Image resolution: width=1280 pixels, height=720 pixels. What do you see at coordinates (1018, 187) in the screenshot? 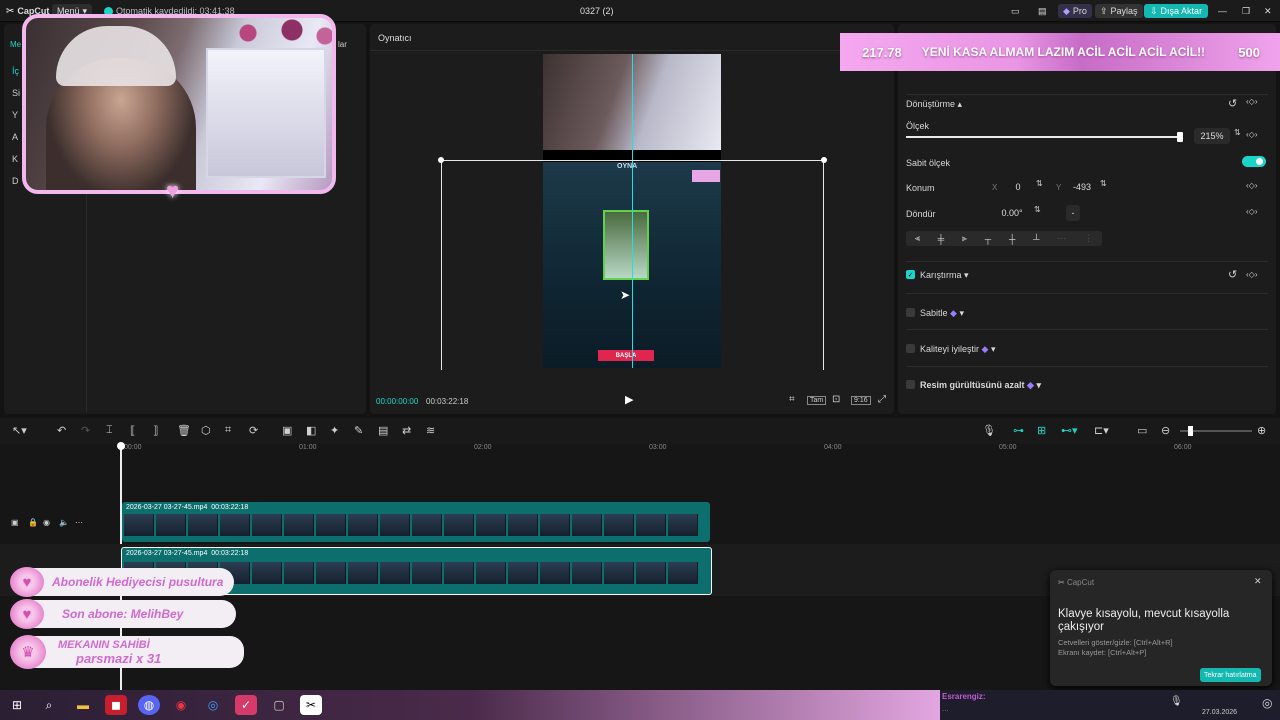
I see `x-input: 0` at bounding box center [1018, 187].